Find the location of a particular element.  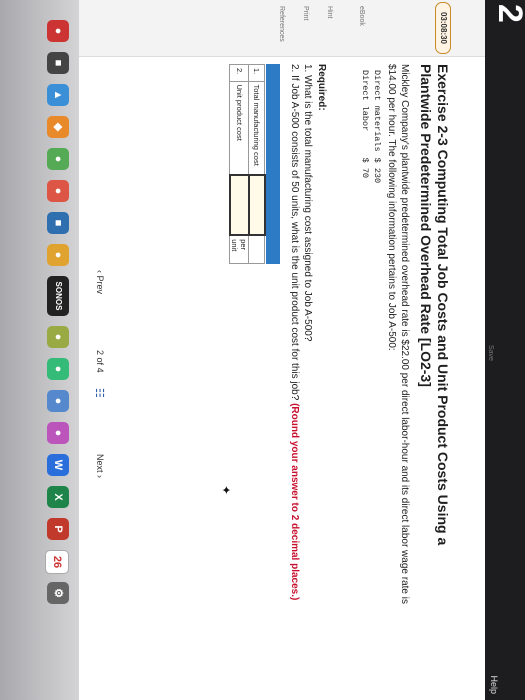

timer-badge: 03:08:30 is located at coordinates (443, 28).